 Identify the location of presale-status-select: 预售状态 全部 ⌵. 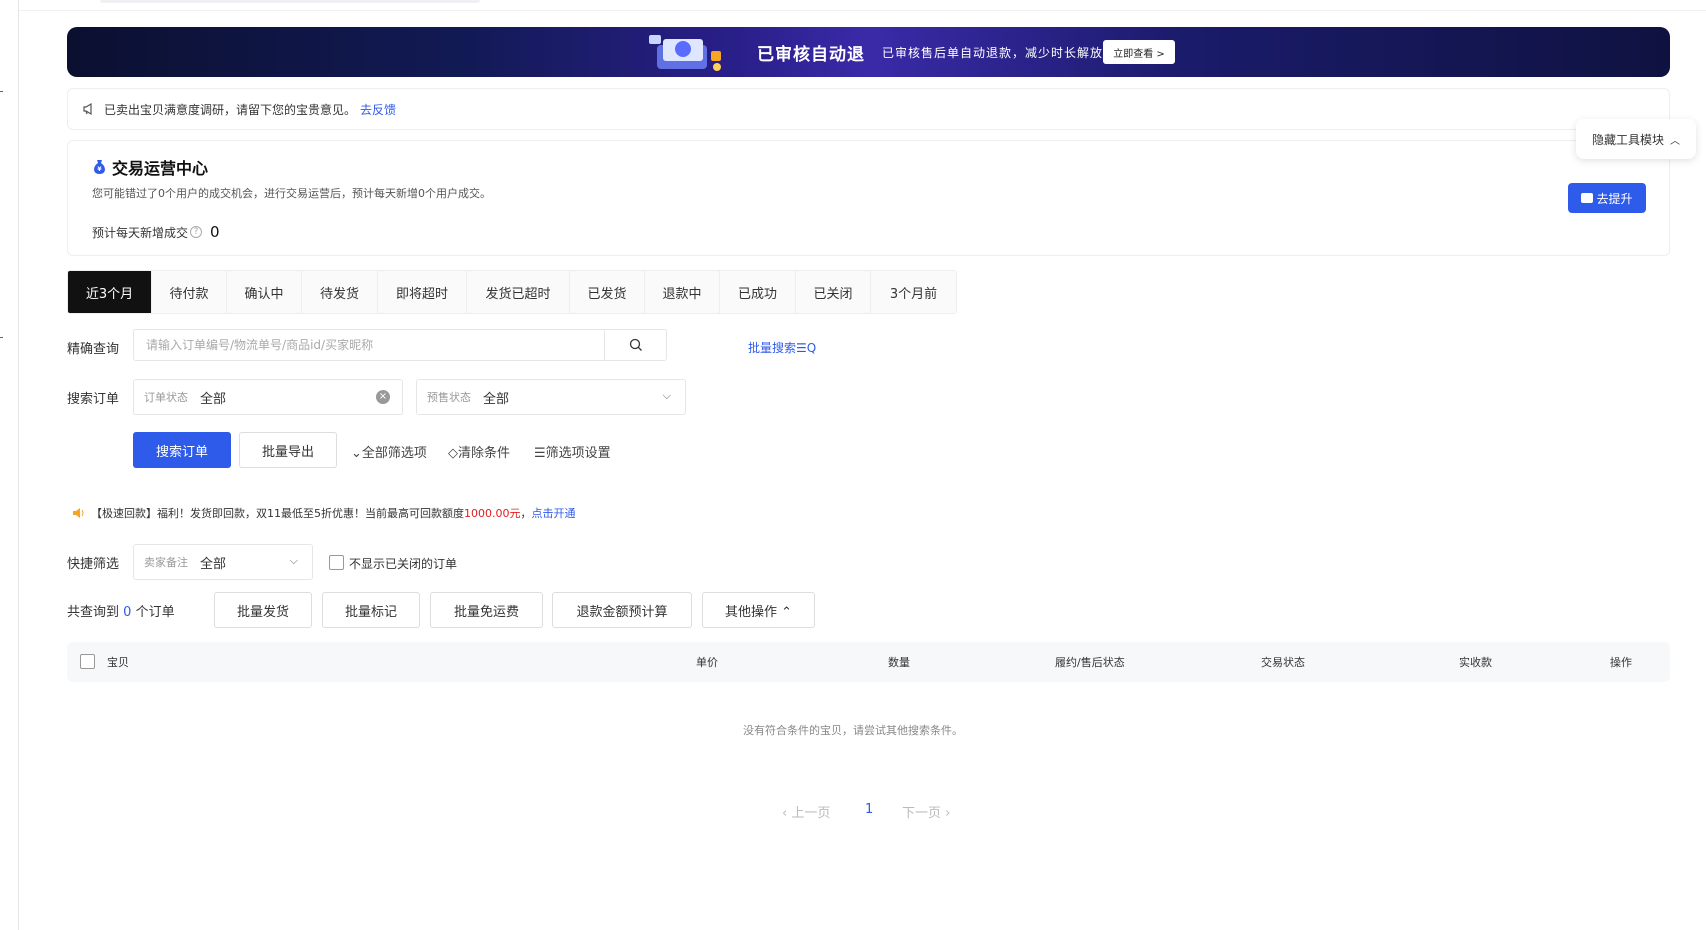
(551, 397).